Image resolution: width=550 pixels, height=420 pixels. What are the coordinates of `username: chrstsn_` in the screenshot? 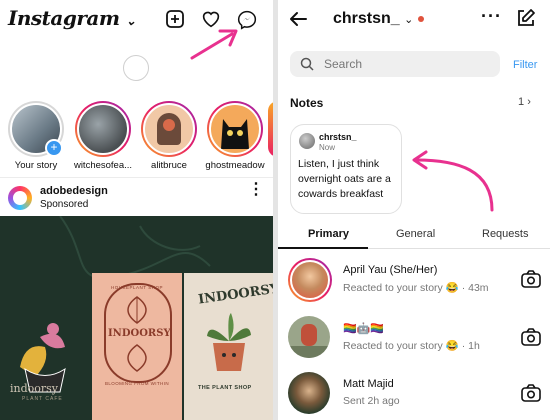 It's located at (366, 18).